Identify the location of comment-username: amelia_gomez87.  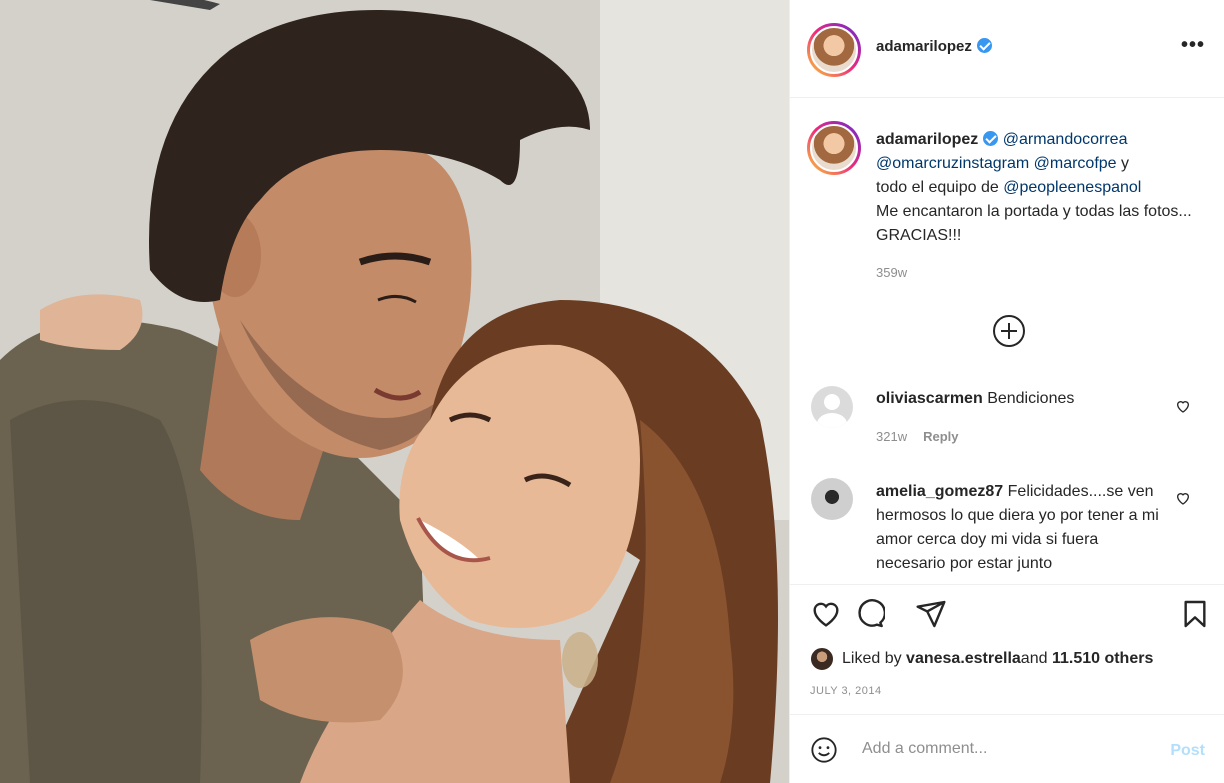
(939, 491).